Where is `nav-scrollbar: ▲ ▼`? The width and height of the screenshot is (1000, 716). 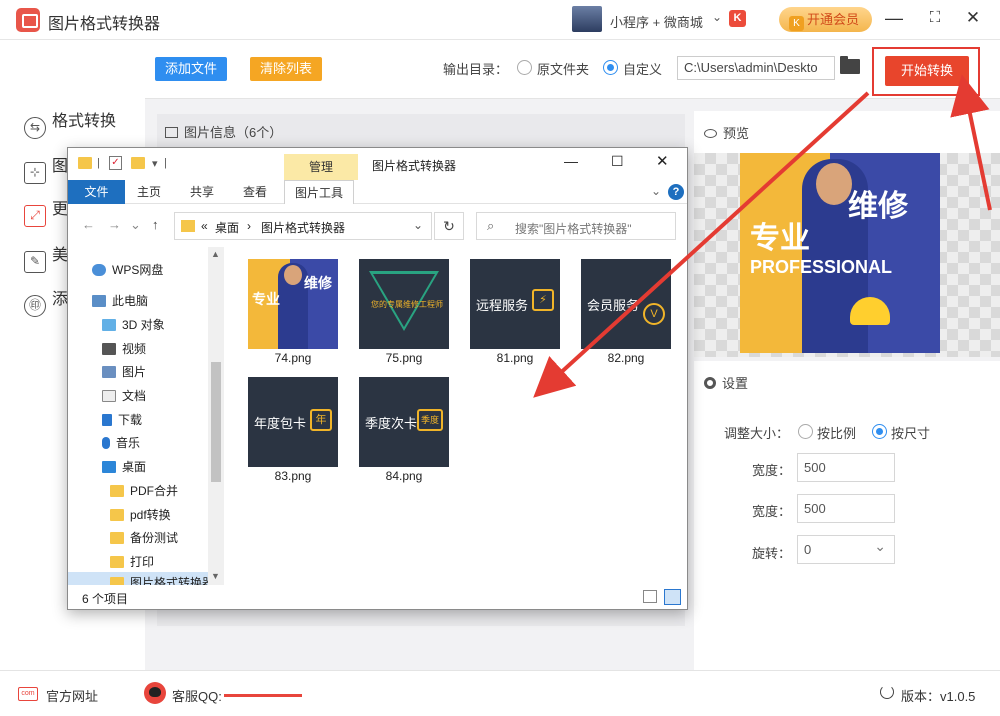 nav-scrollbar: ▲ ▼ is located at coordinates (216, 416).